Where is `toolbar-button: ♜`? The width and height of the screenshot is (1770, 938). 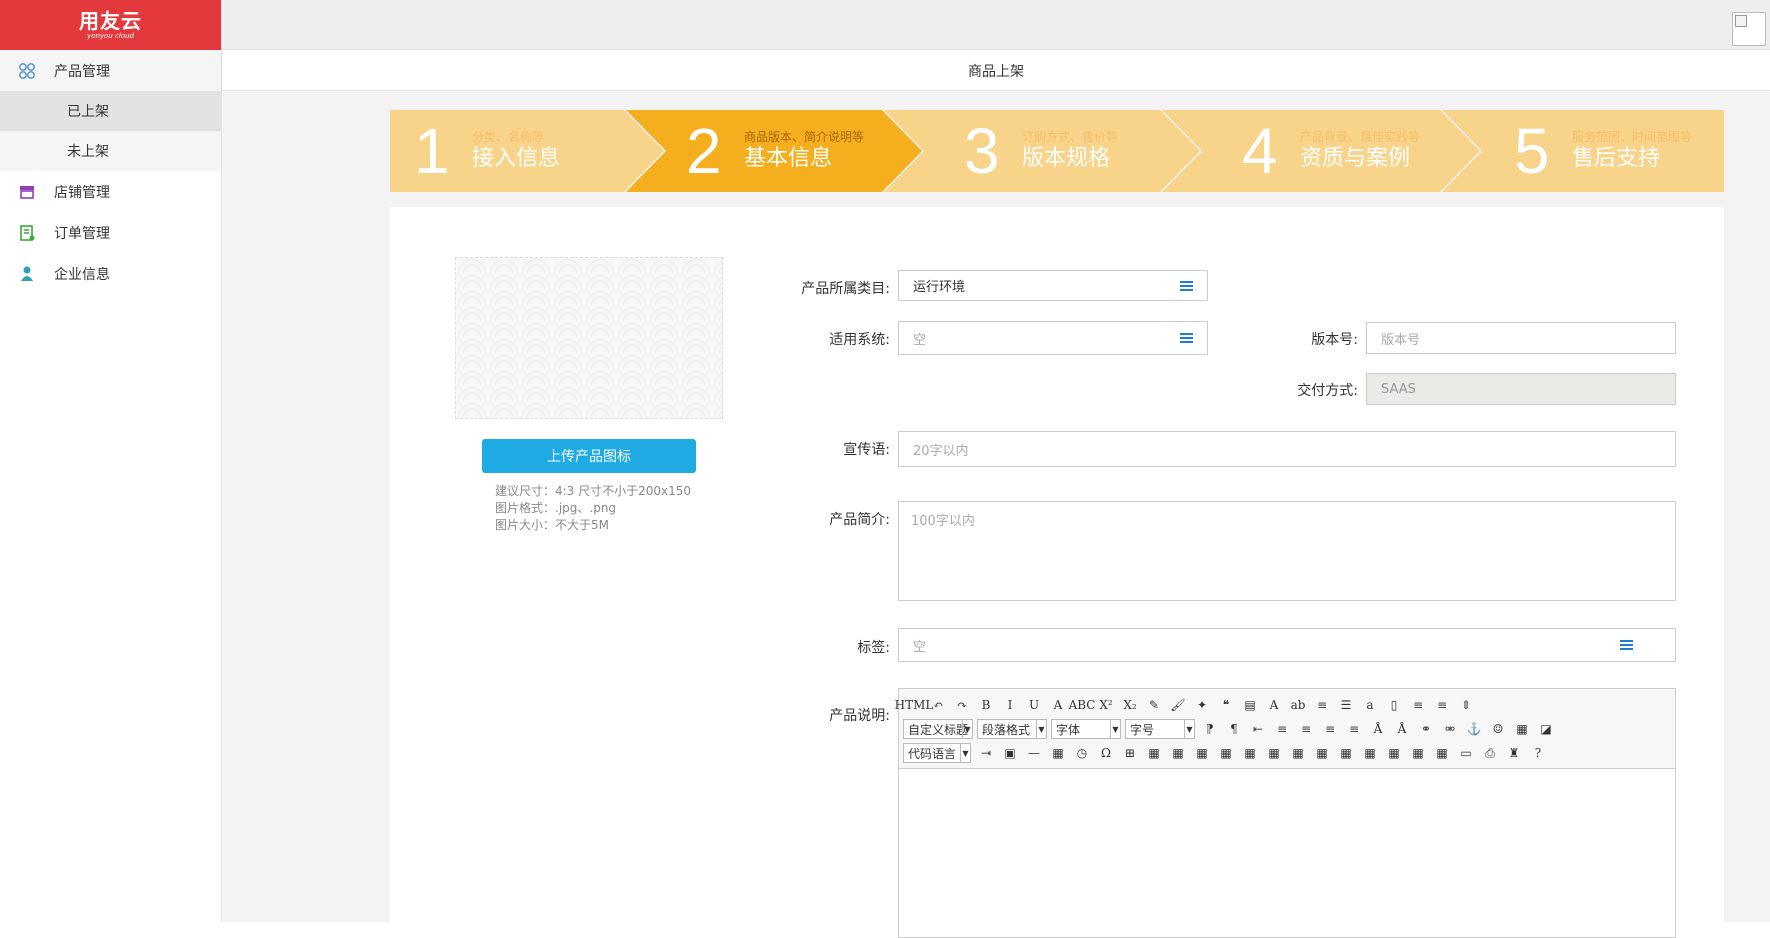
toolbar-button: ♜ is located at coordinates (1514, 753).